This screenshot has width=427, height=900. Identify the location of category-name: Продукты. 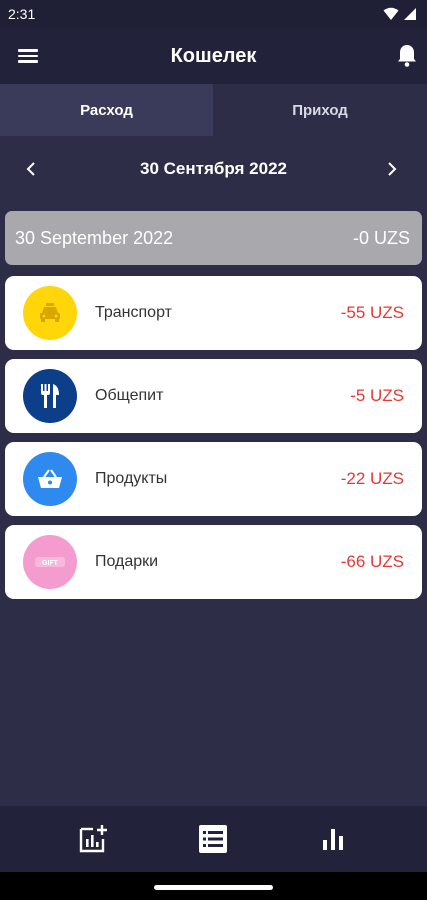
(131, 478).